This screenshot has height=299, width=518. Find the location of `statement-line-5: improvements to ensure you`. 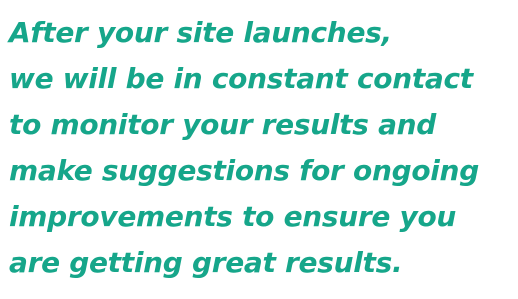

statement-line-5: improvements to ensure you is located at coordinates (233, 216).